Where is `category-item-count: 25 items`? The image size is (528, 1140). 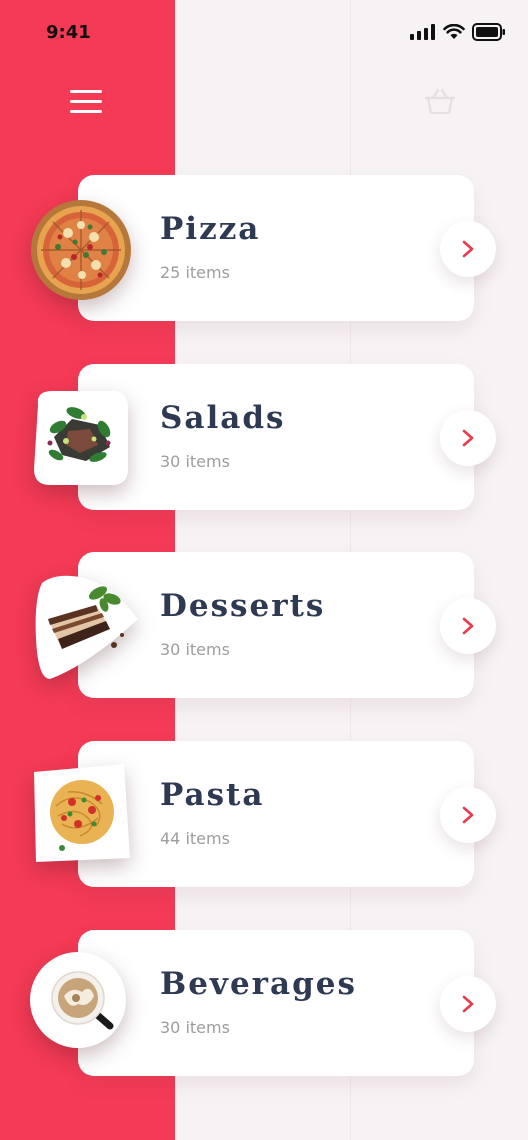
category-item-count: 25 items is located at coordinates (195, 272).